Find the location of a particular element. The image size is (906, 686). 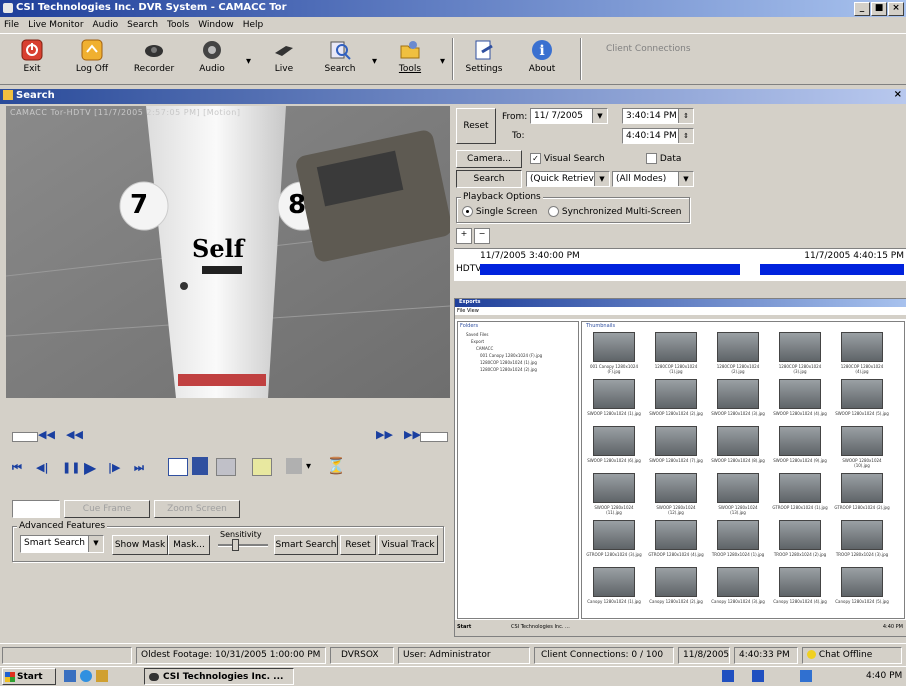

recorder-button: Recorder is located at coordinates (154, 59).